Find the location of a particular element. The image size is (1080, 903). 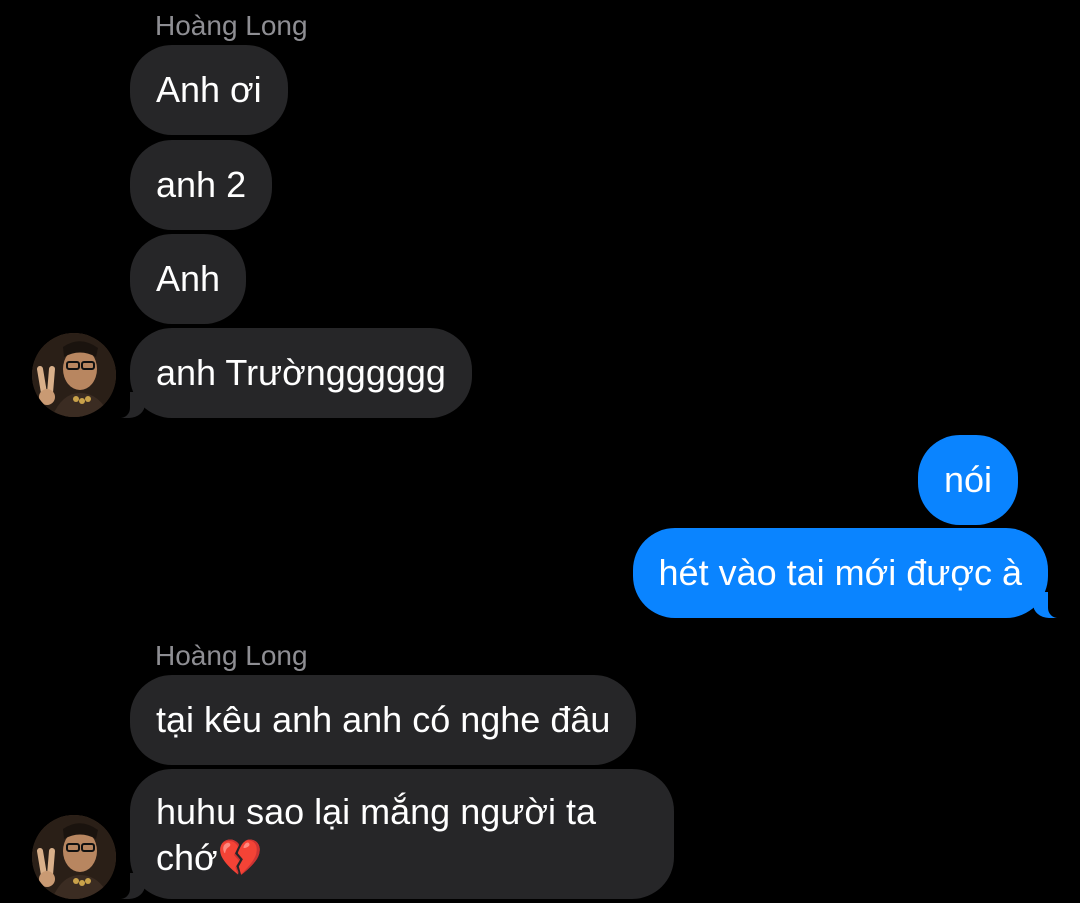

incoming-message-bubble: huhu sao lại mắng người ta chớ💔 is located at coordinates (393, 834).